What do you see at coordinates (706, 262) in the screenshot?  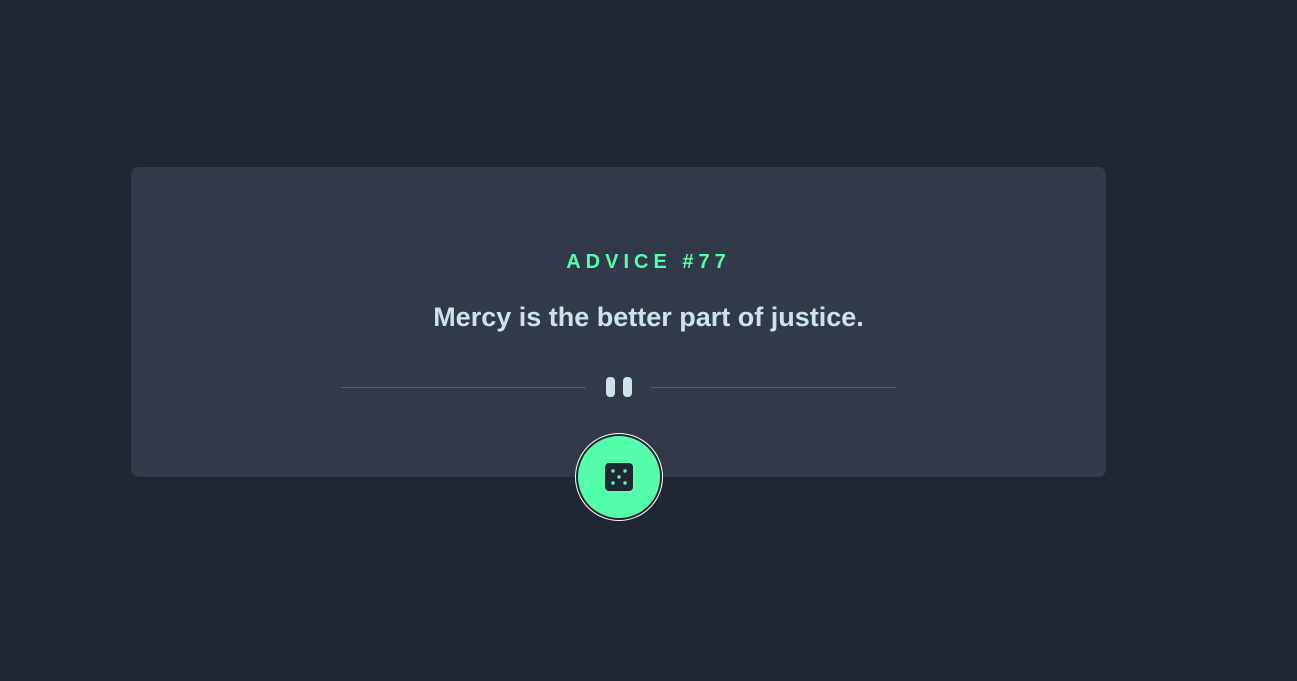 I see `advice-number: #77` at bounding box center [706, 262].